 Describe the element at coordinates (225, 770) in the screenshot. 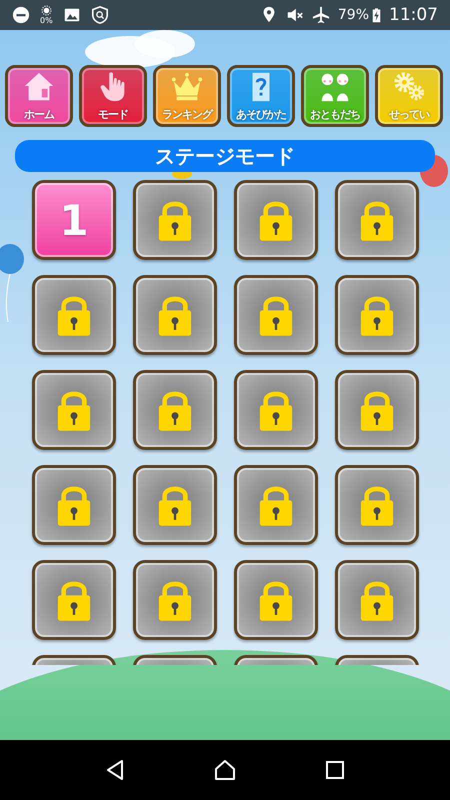

I see `home-icon` at that location.